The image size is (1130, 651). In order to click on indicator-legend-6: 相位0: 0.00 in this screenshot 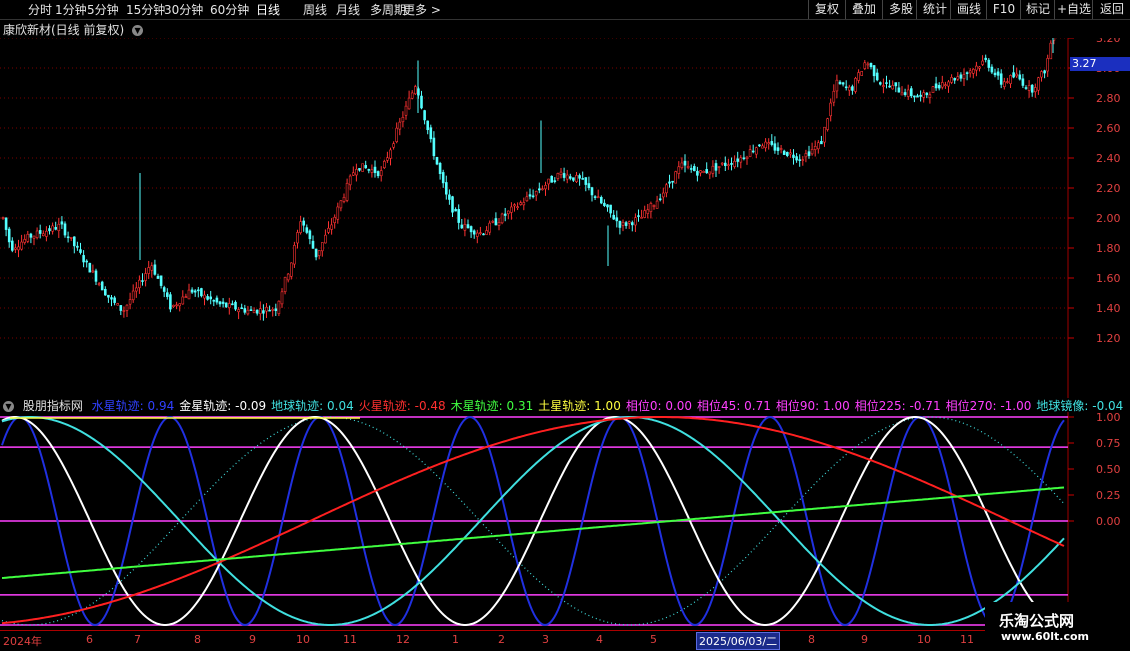, I will do `click(659, 406)`.